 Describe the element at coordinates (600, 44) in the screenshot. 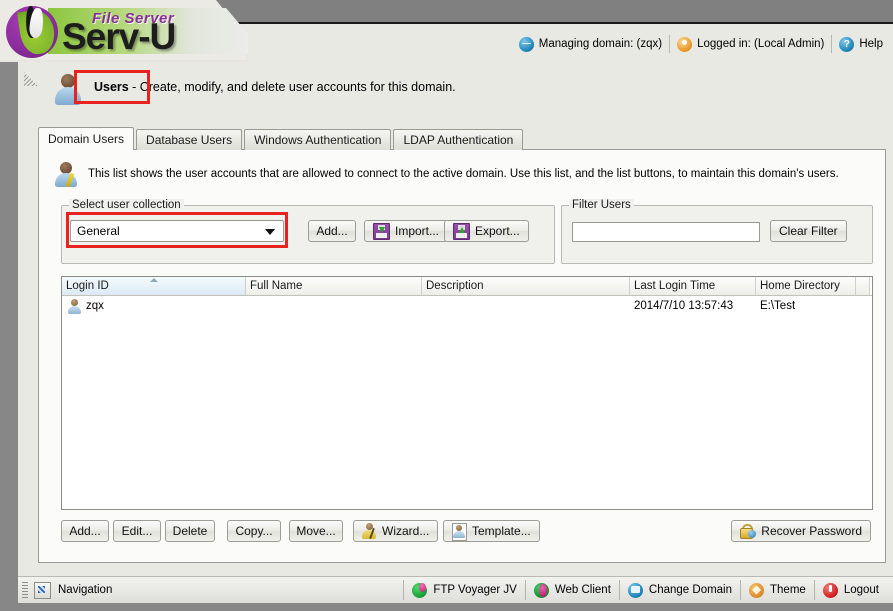

I see `managing-domain-label: Managing domain: (zqx)` at that location.